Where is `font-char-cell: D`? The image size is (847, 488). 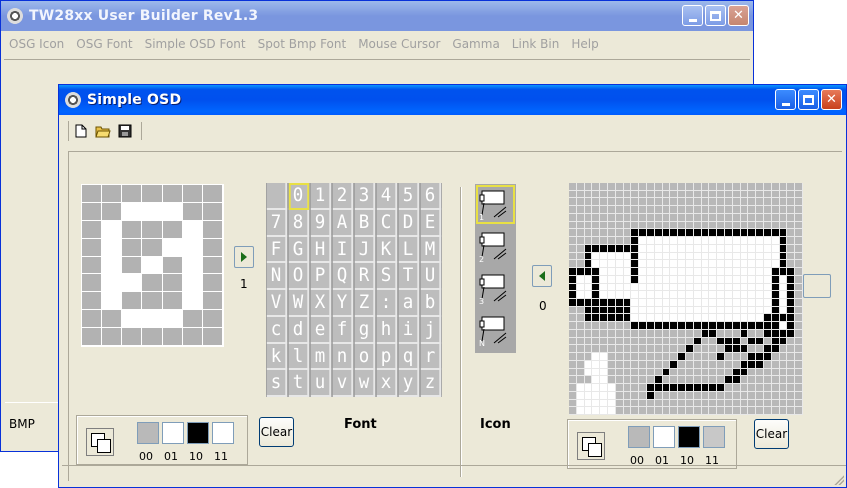 font-char-cell: D is located at coordinates (409, 223).